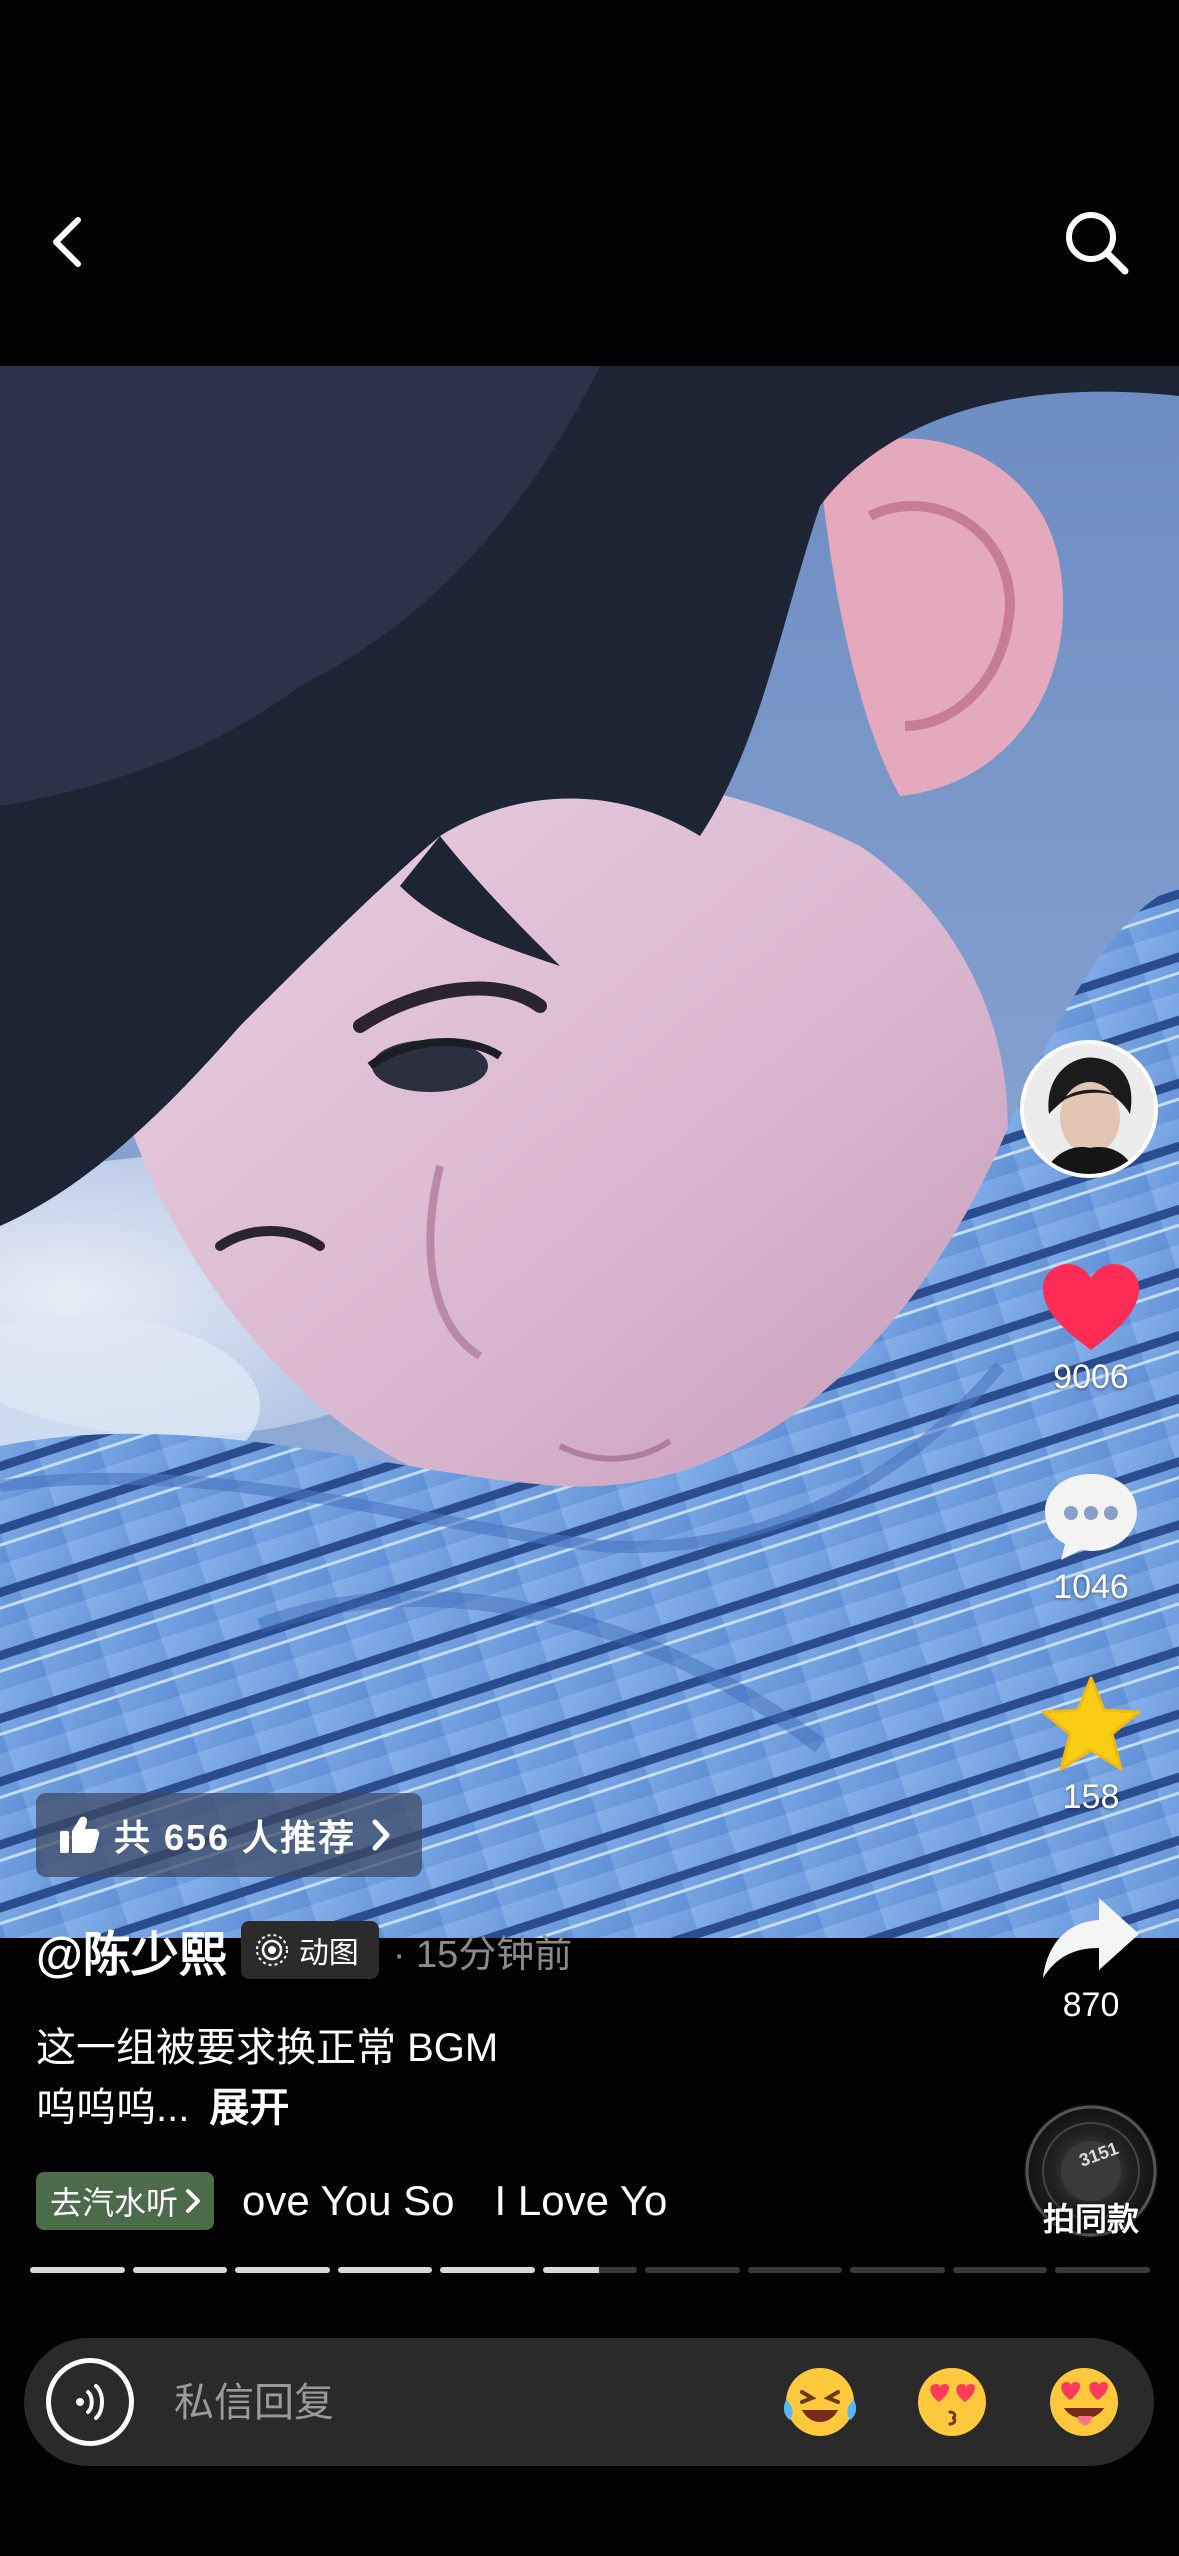  I want to click on badge-label: 动图, so click(328, 1953).